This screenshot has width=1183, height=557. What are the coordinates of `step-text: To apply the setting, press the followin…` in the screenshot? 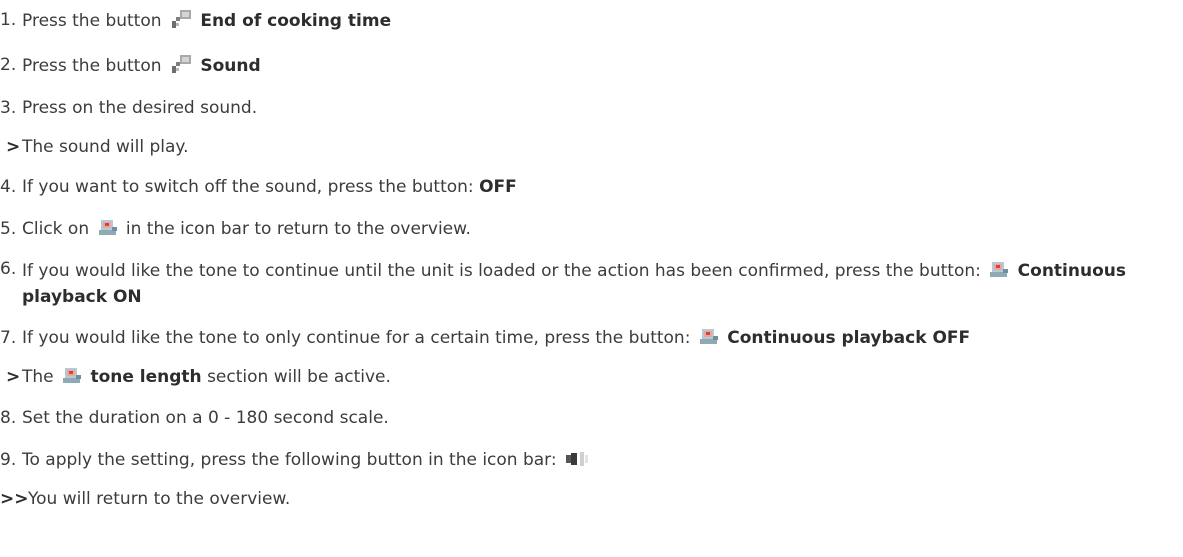 It's located at (308, 460).